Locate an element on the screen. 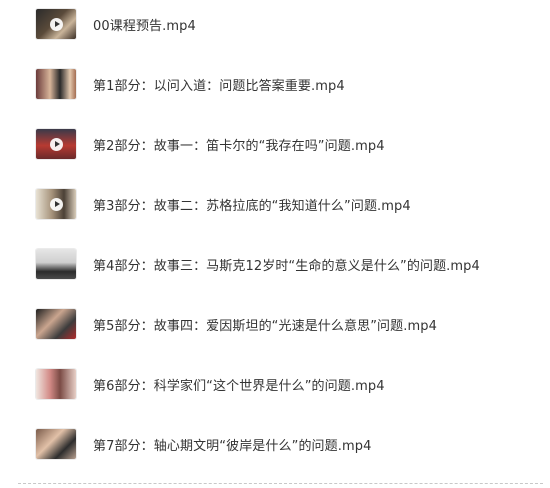 The image size is (550, 488). file-name: 第5部分：故事四：爱因斯坦的“光速是什么意思”问题.mp4 is located at coordinates (265, 326).